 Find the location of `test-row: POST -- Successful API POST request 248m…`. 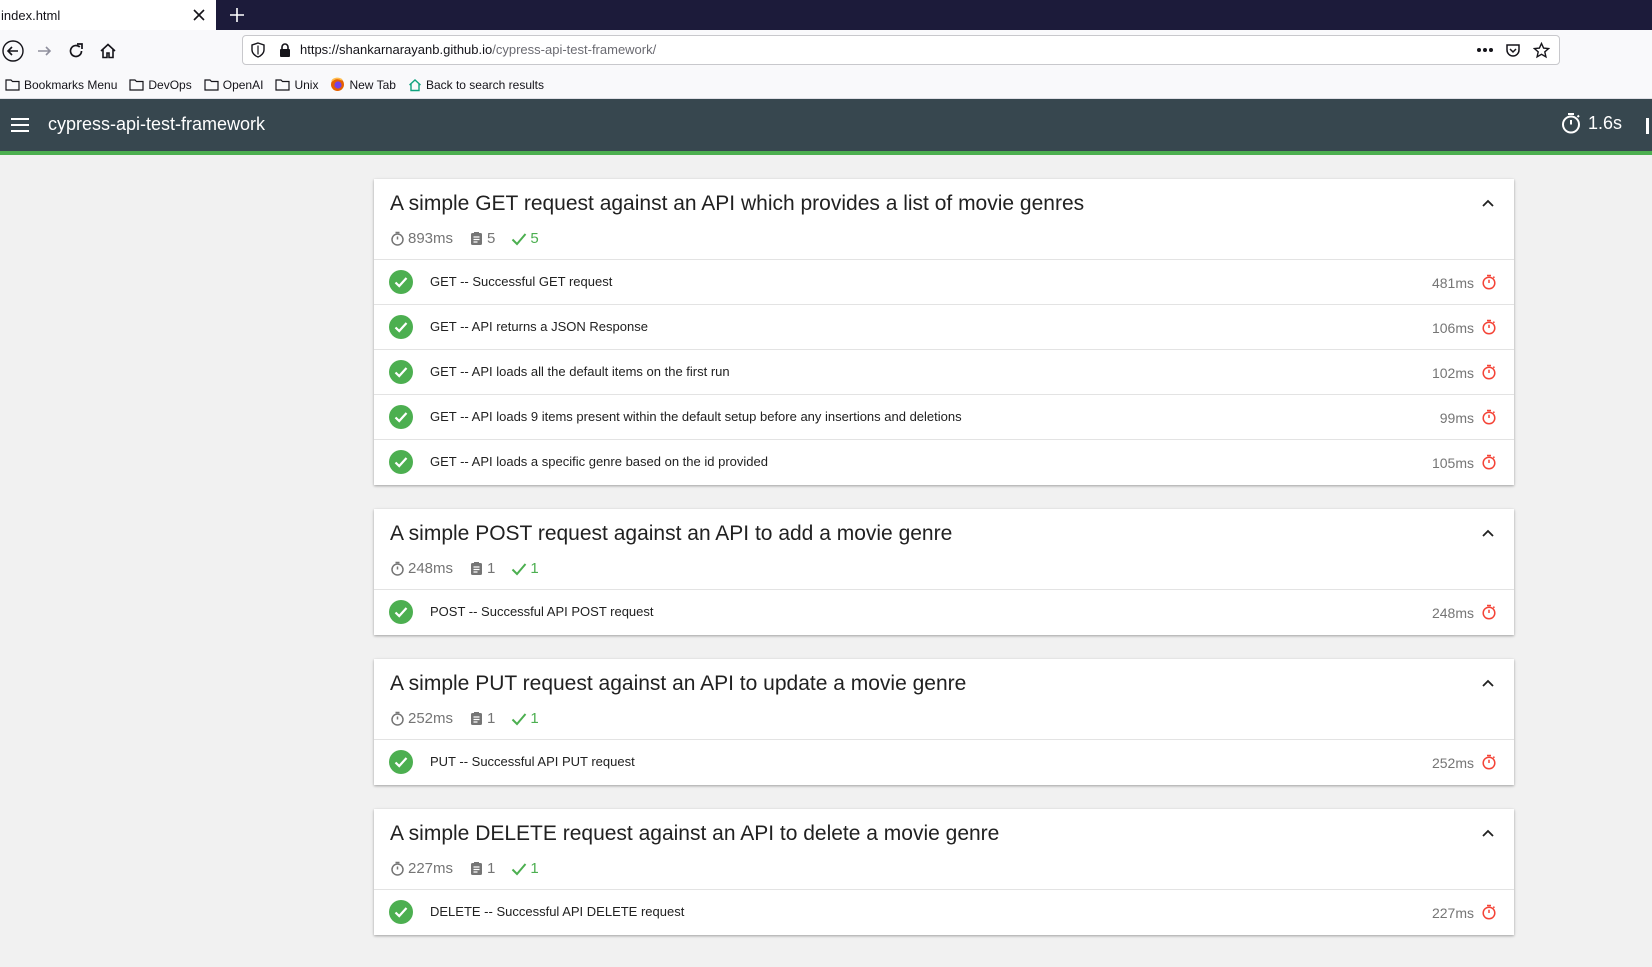

test-row: POST -- Successful API POST request 248m… is located at coordinates (944, 612).